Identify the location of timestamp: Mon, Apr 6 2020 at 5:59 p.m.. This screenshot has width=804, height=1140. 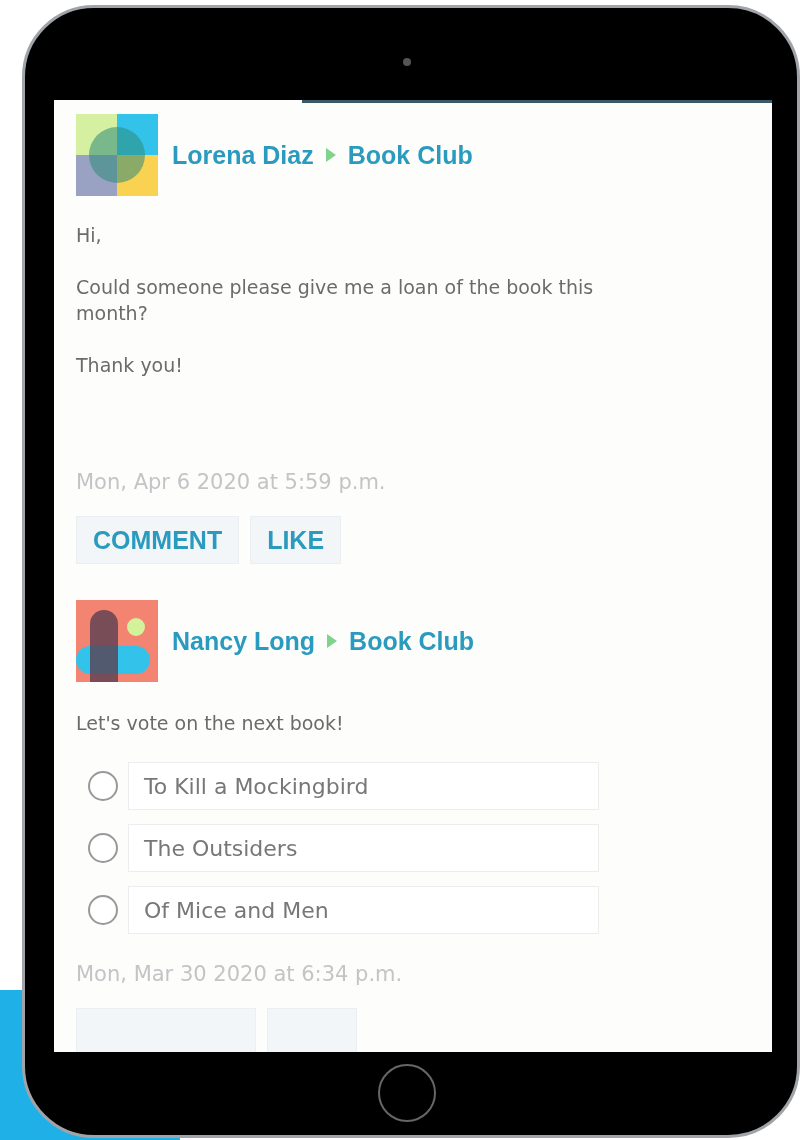
(231, 482).